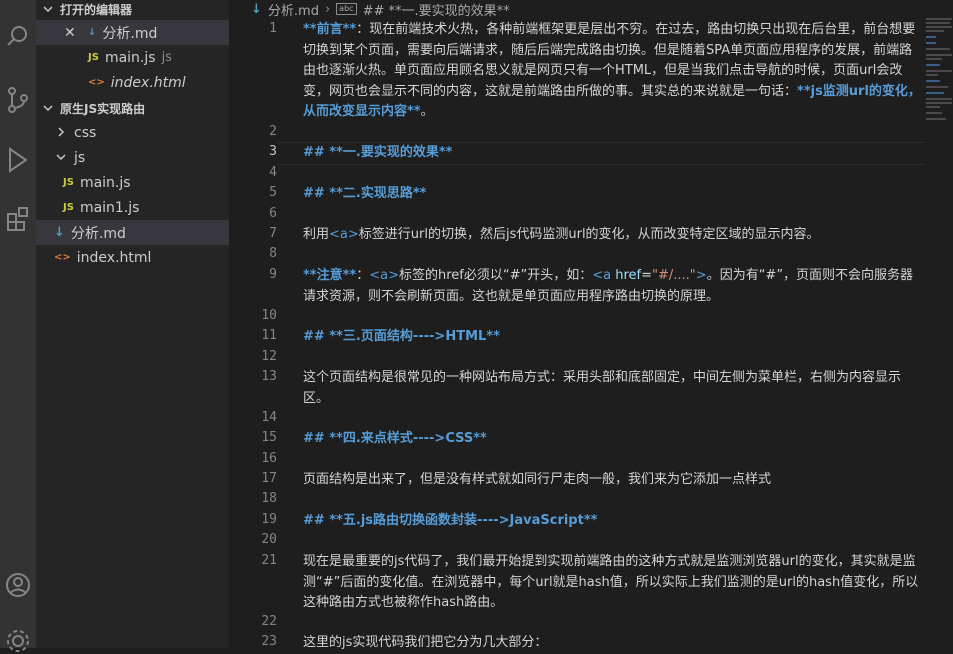 This screenshot has width=953, height=654. Describe the element at coordinates (293, 9) in the screenshot. I see `breadcrumb-file: 分析.md` at that location.